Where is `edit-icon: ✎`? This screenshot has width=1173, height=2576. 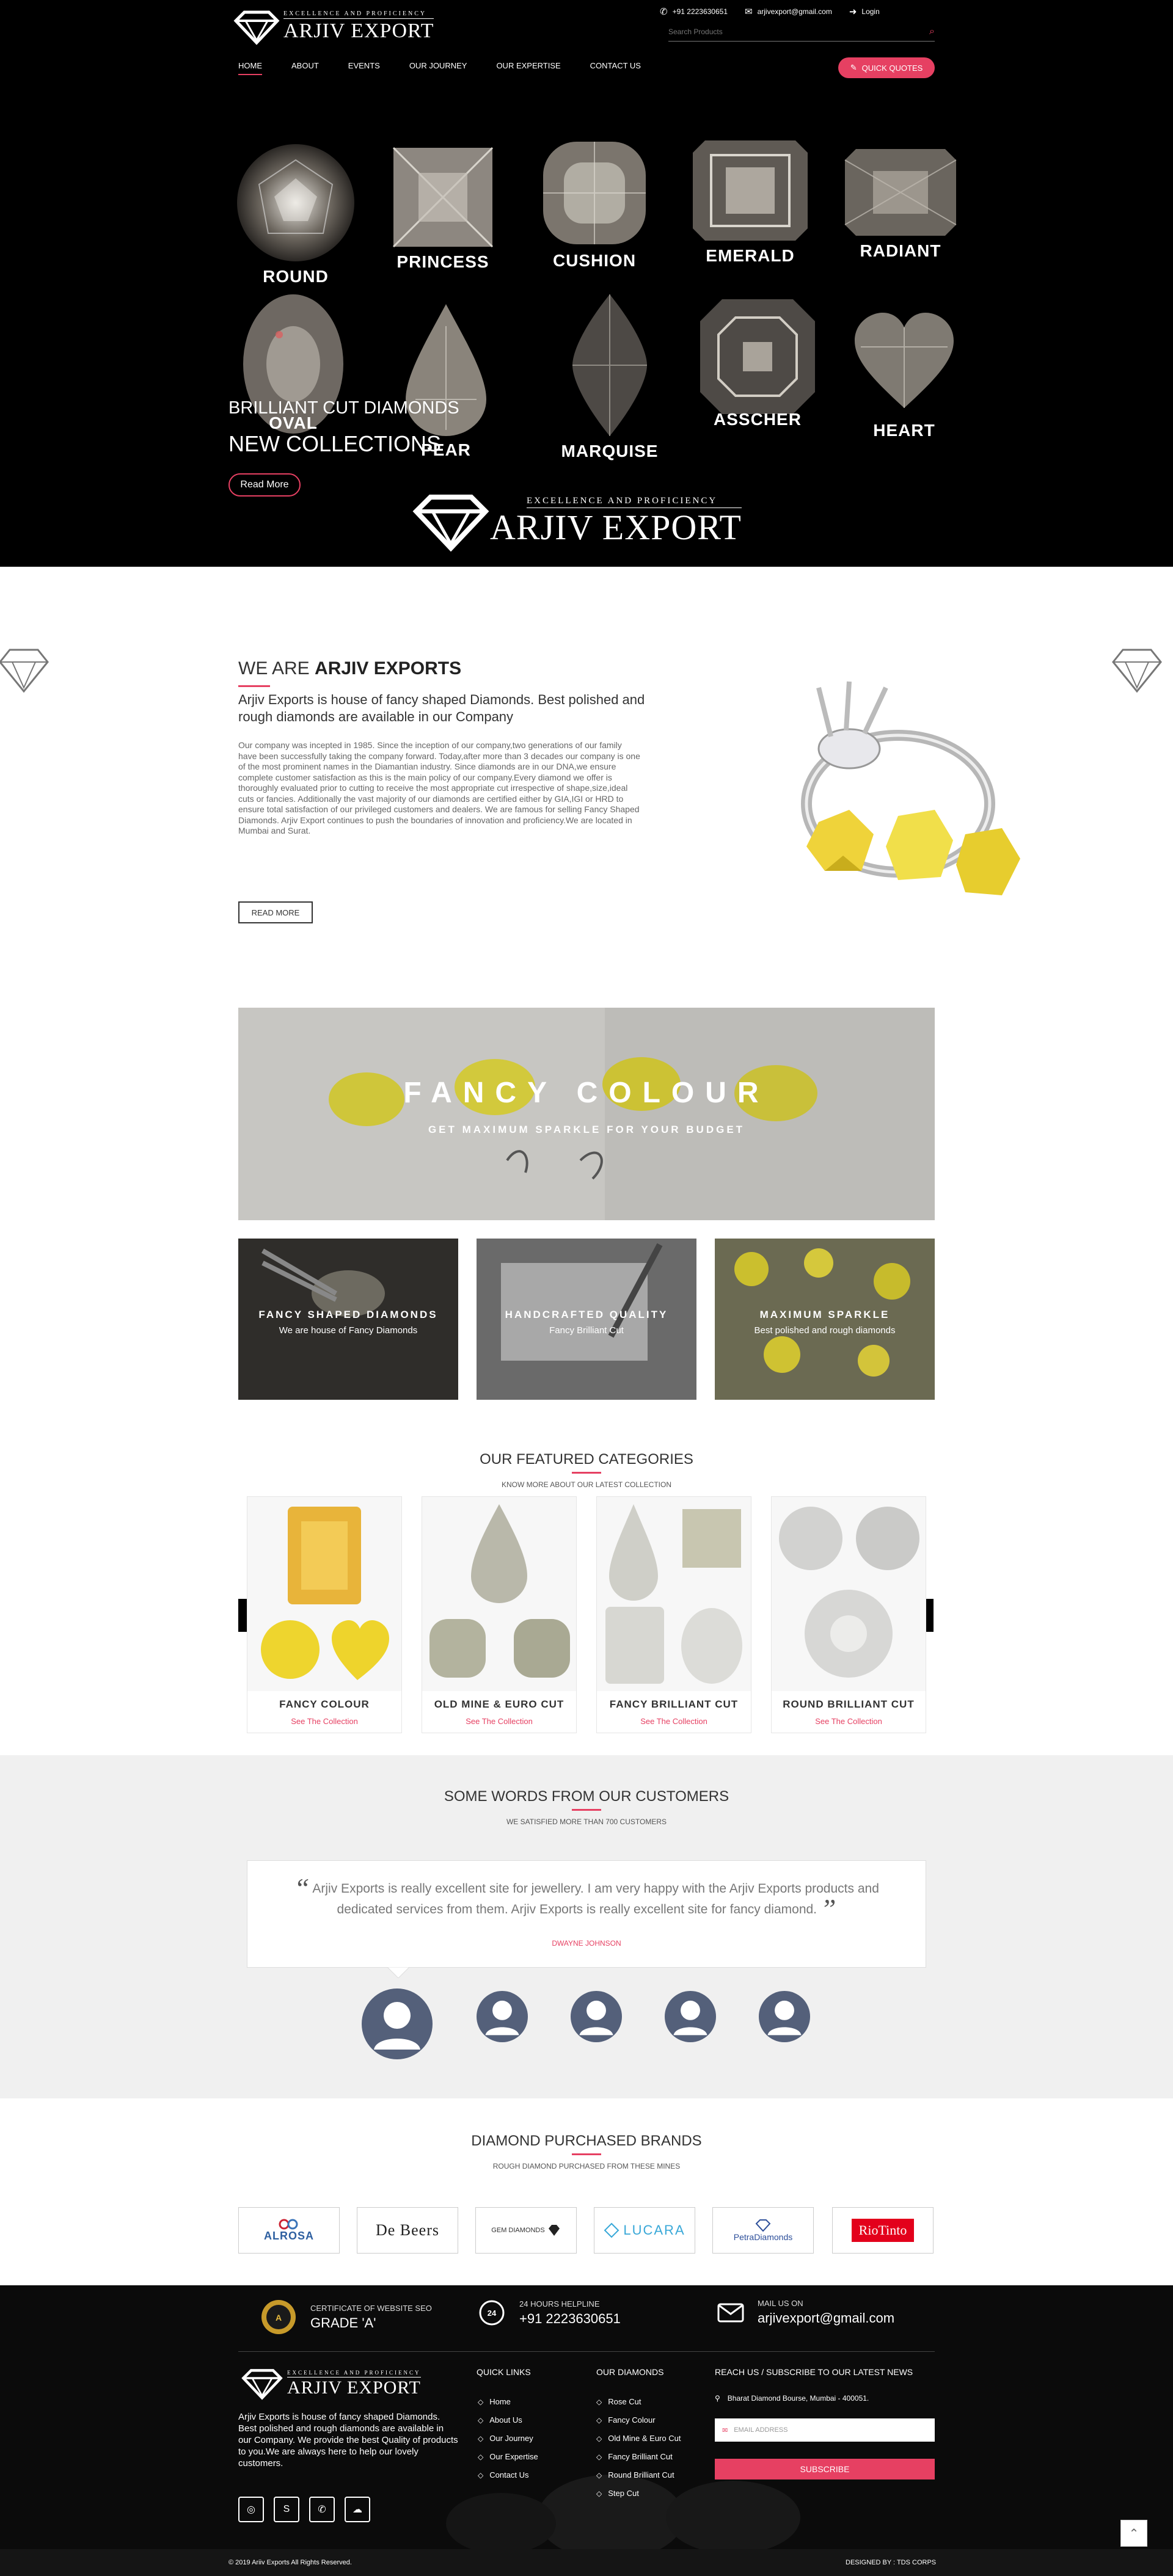 edit-icon: ✎ is located at coordinates (853, 67).